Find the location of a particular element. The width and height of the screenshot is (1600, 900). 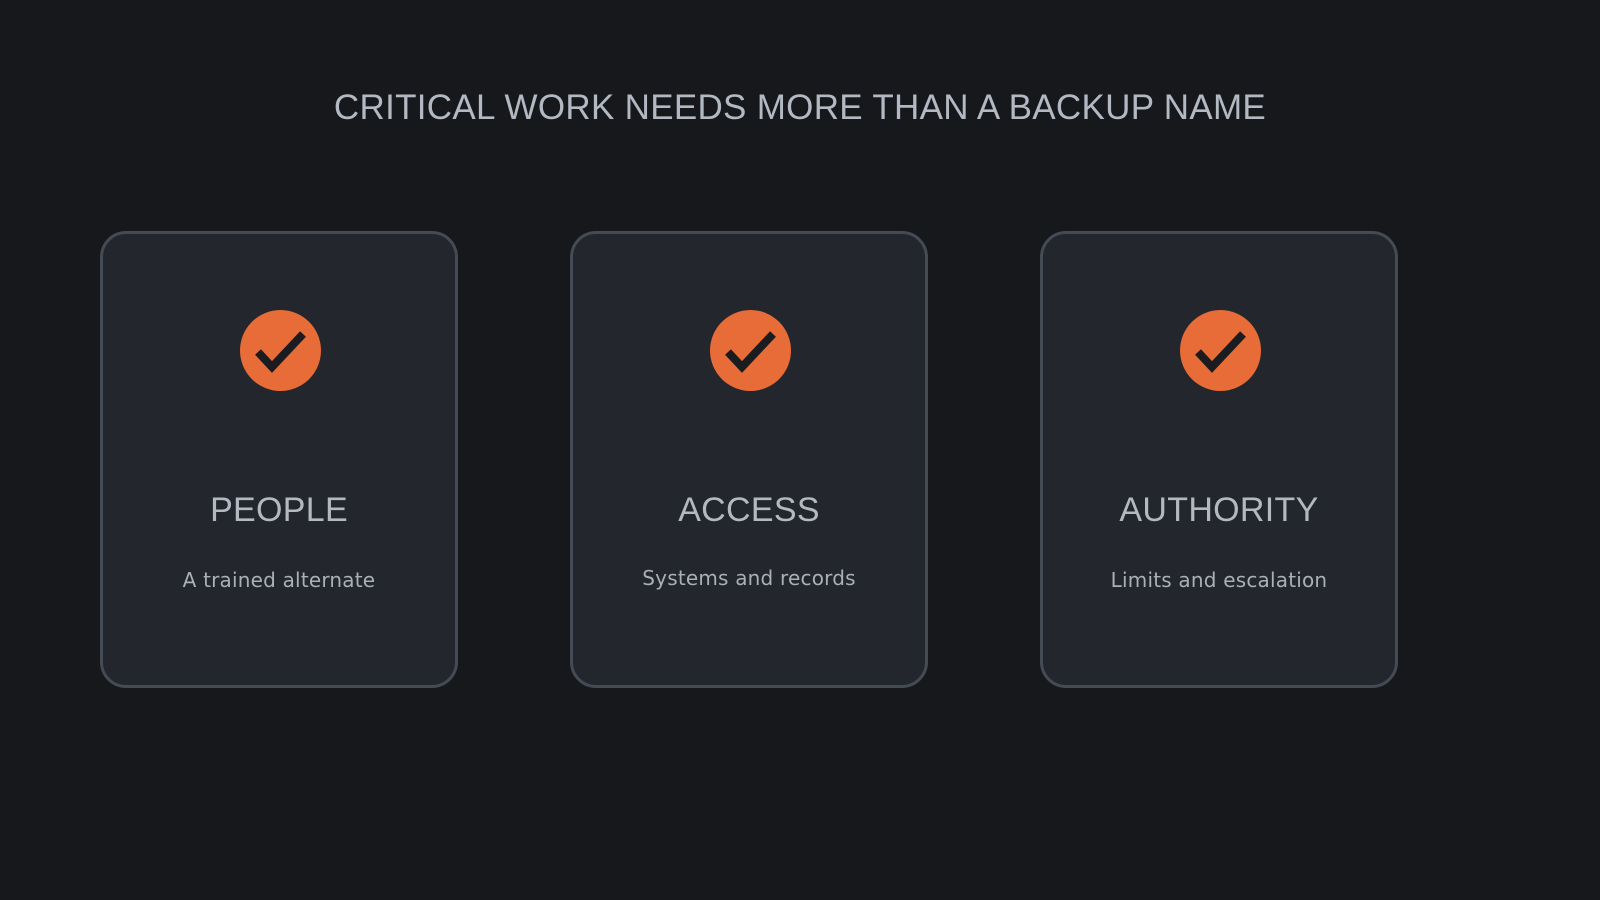

card-access: ACCESS Systems and records is located at coordinates (749, 459).